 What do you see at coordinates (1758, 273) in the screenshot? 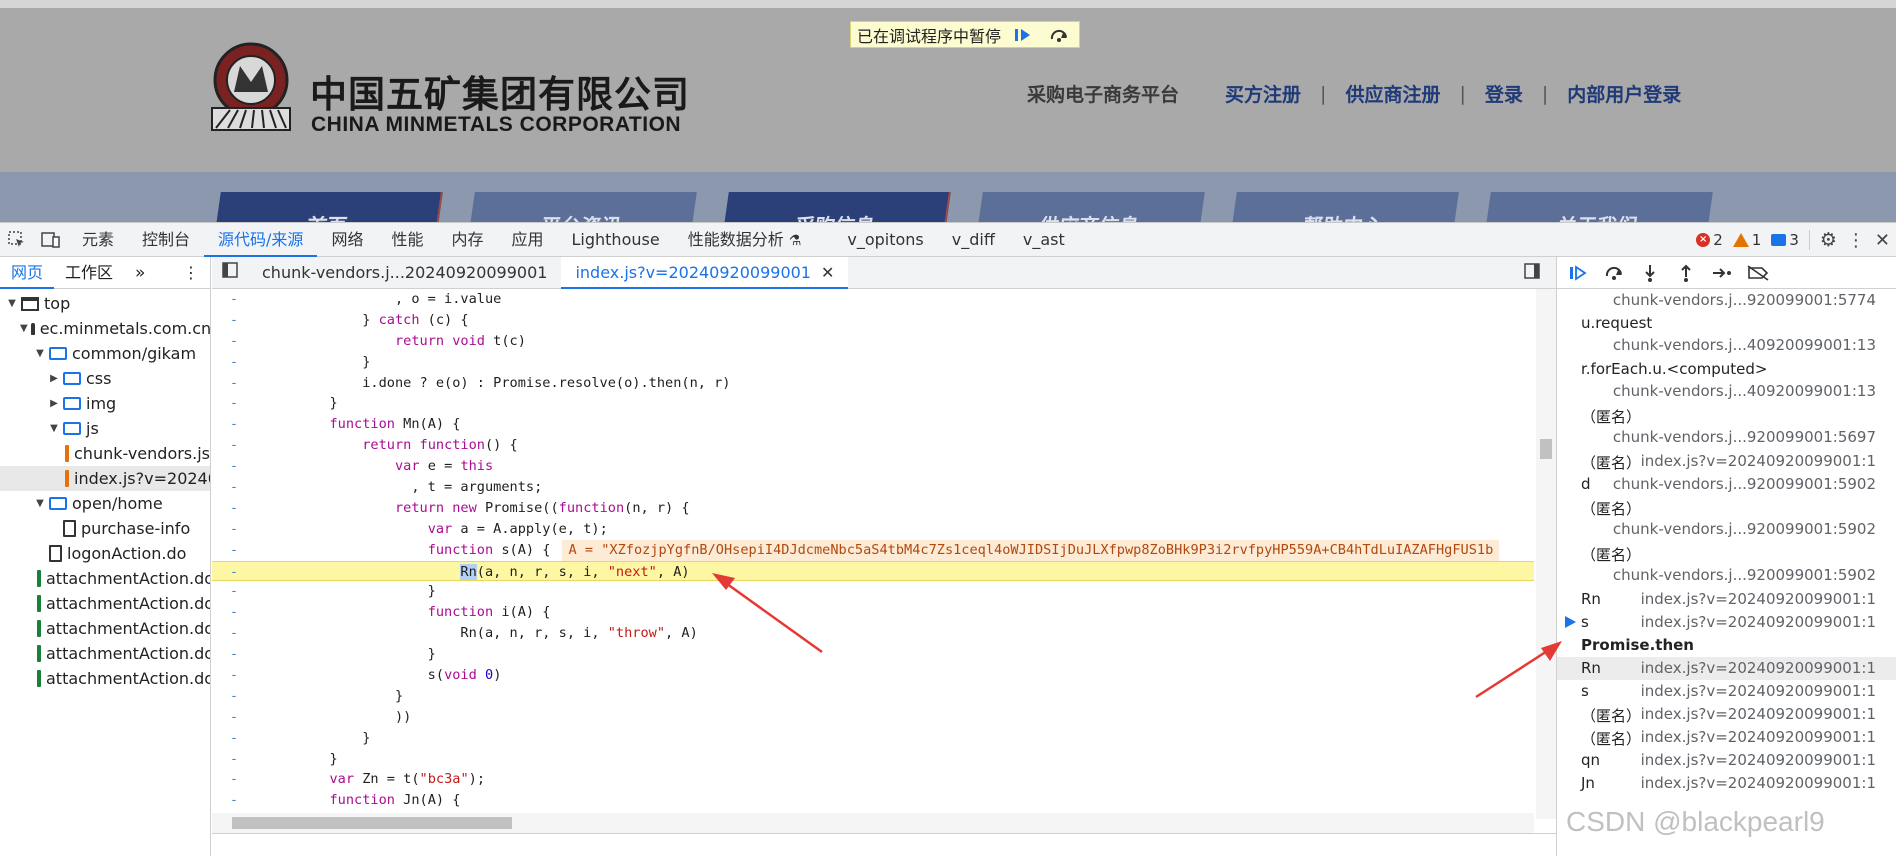
I see `deactivate-breakpoints-icon` at bounding box center [1758, 273].